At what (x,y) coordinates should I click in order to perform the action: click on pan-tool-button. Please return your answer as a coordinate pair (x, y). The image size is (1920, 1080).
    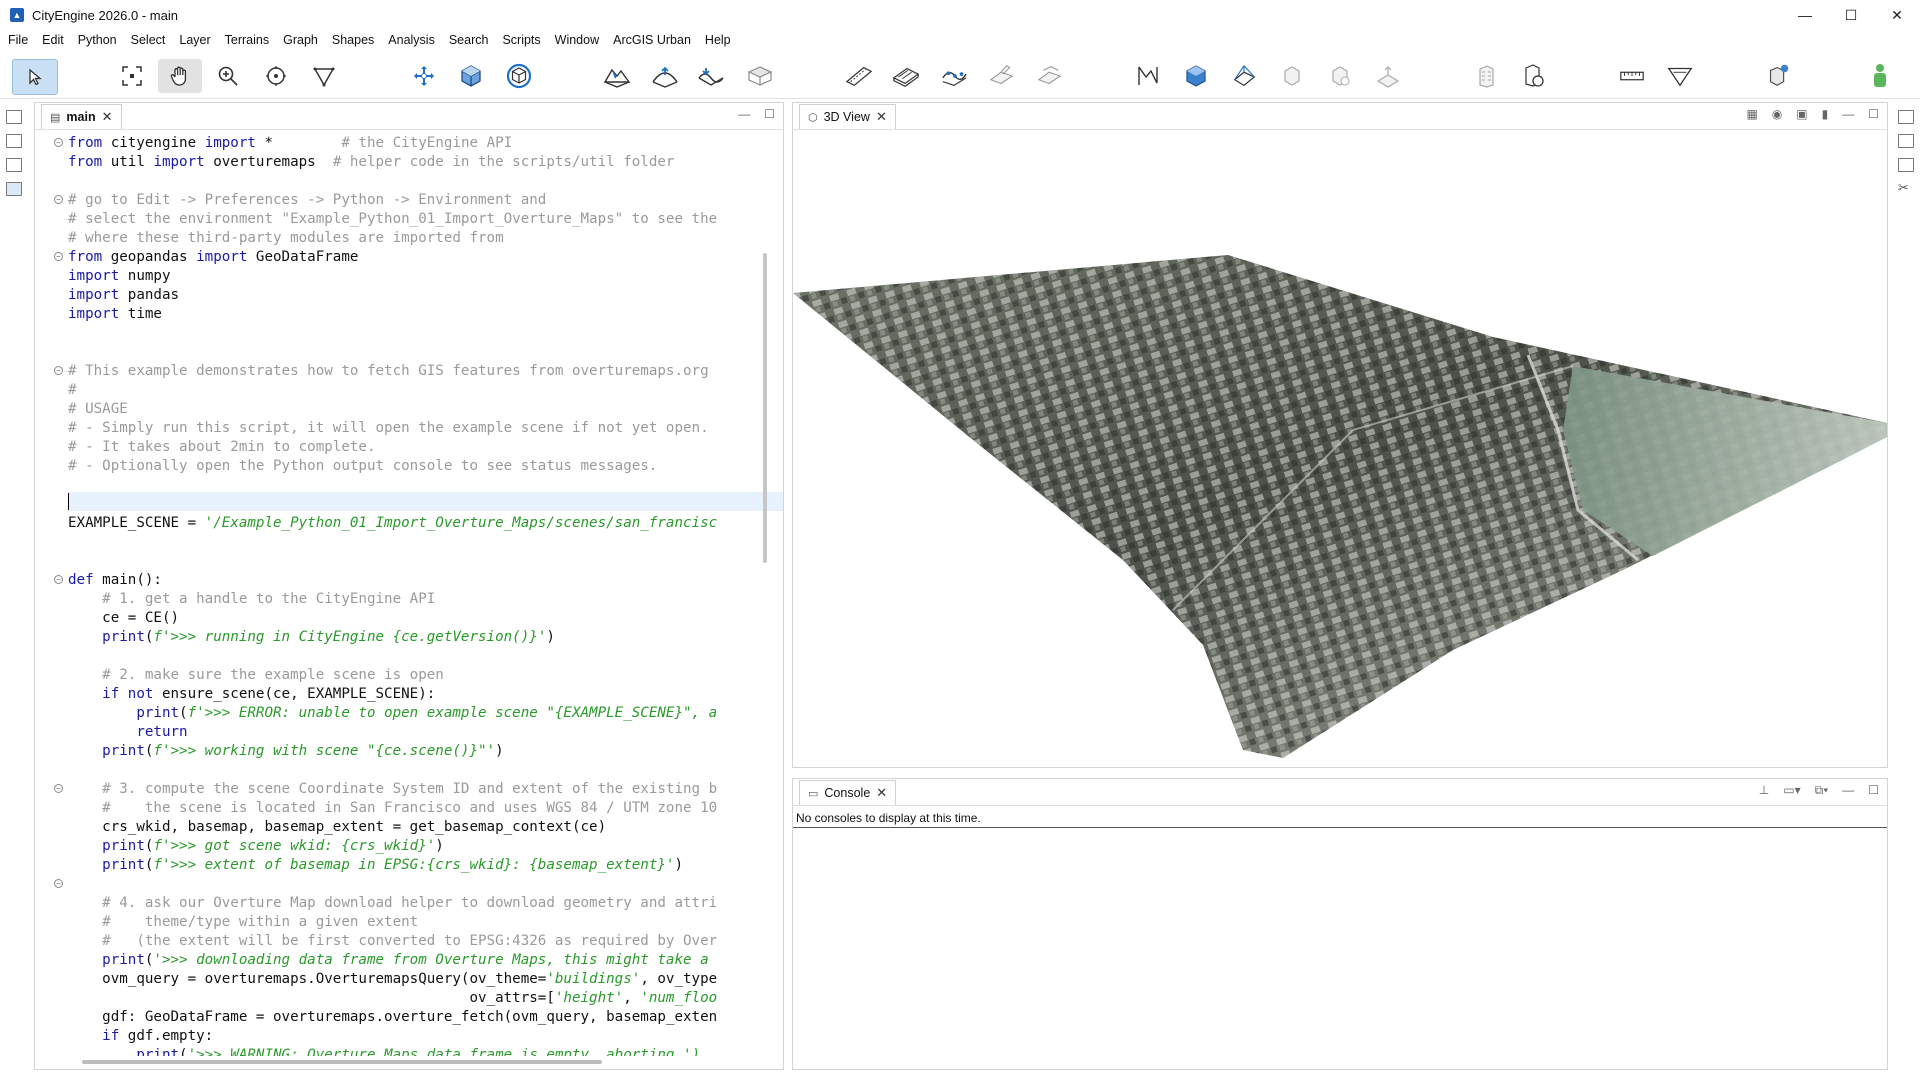
    Looking at the image, I should click on (180, 76).